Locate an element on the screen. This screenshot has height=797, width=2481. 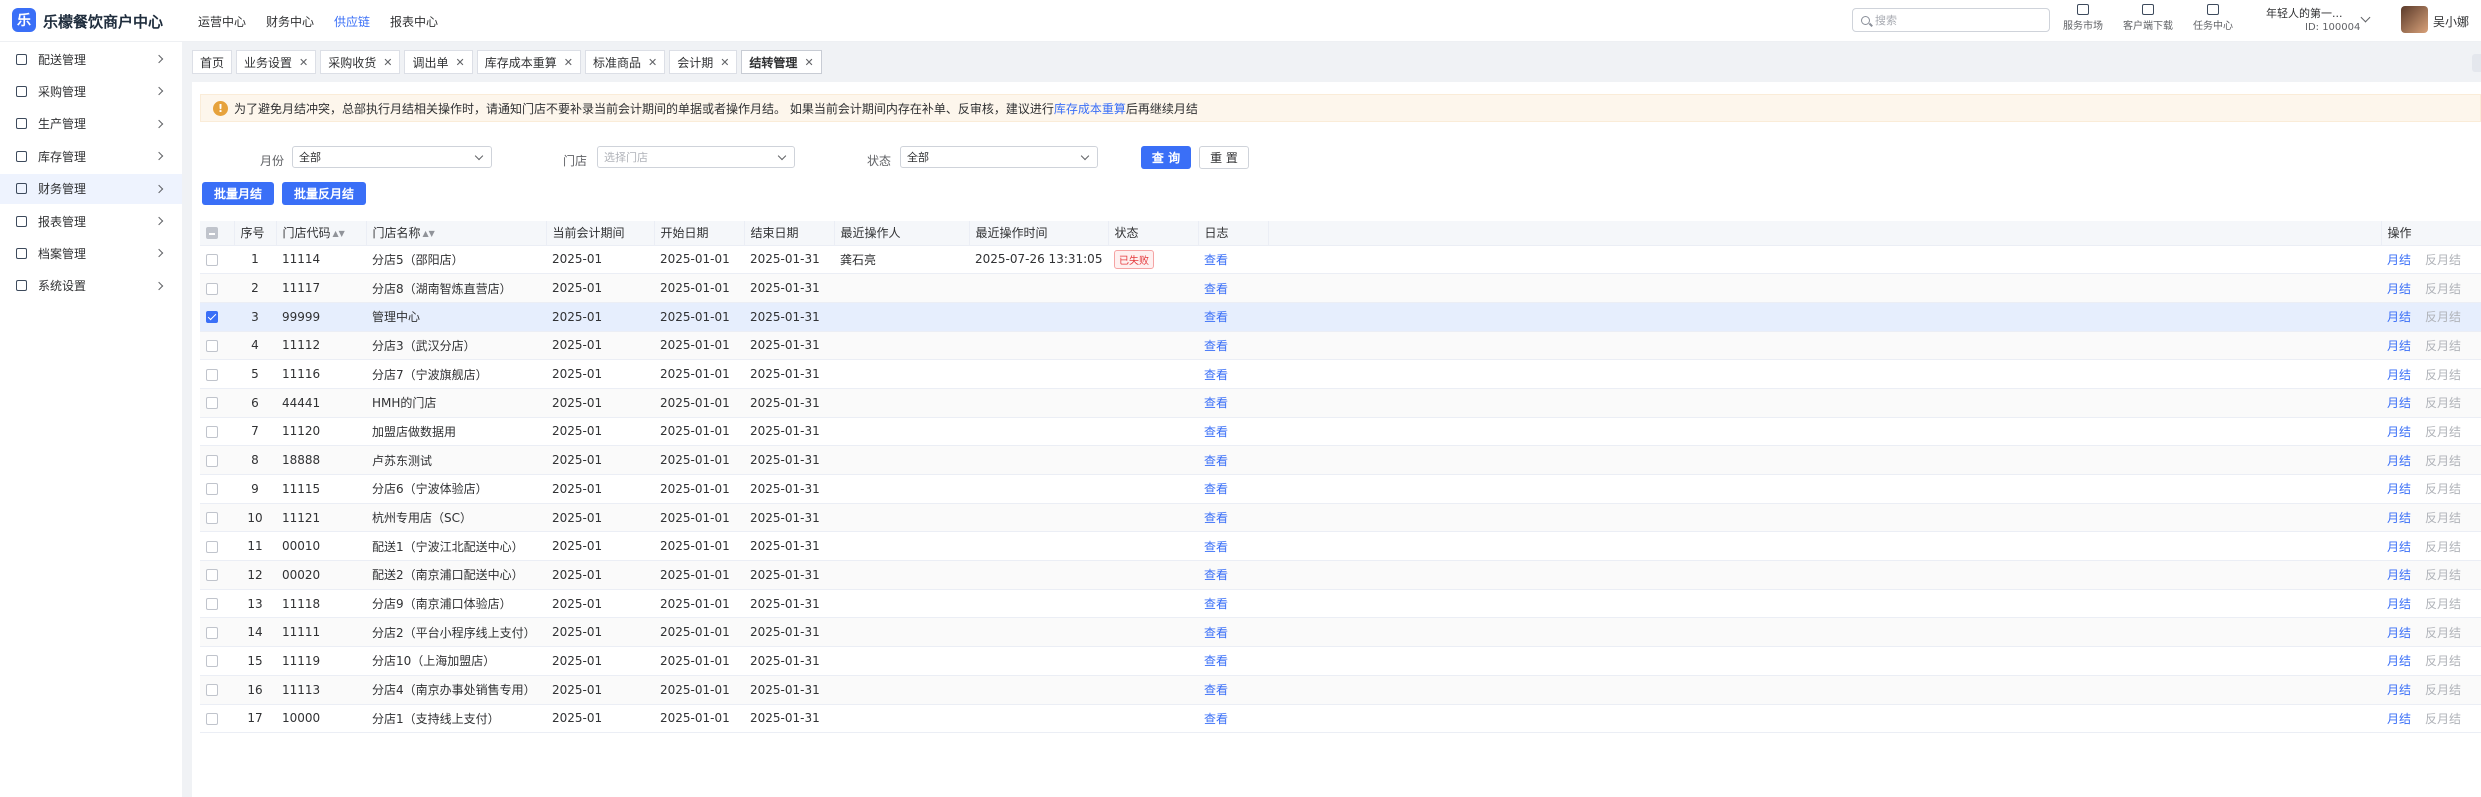
tool-task-center: 任务中心 is located at coordinates (2213, 18).